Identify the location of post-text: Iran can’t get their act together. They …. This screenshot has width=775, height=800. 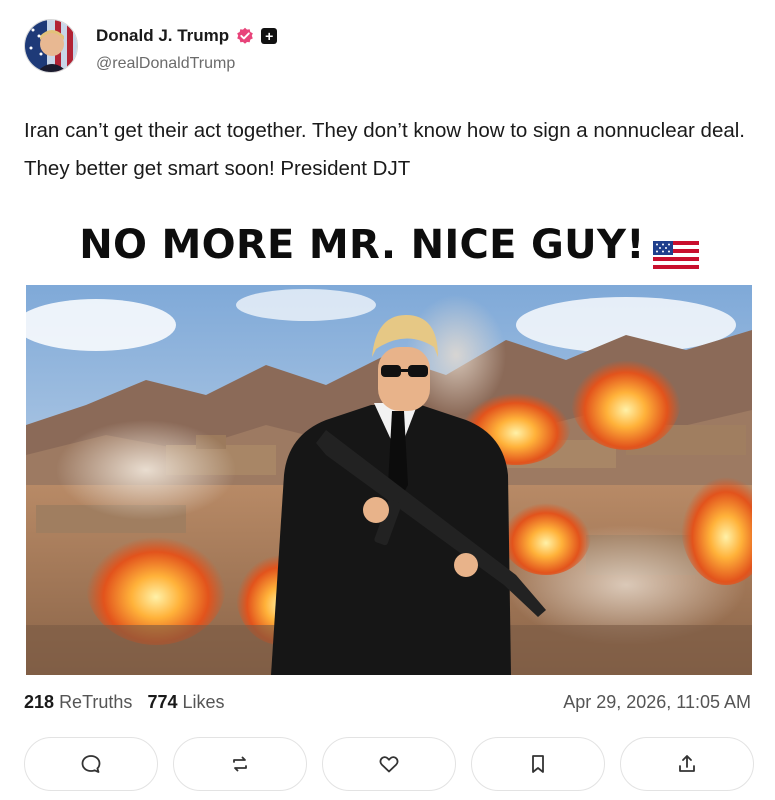
(384, 149).